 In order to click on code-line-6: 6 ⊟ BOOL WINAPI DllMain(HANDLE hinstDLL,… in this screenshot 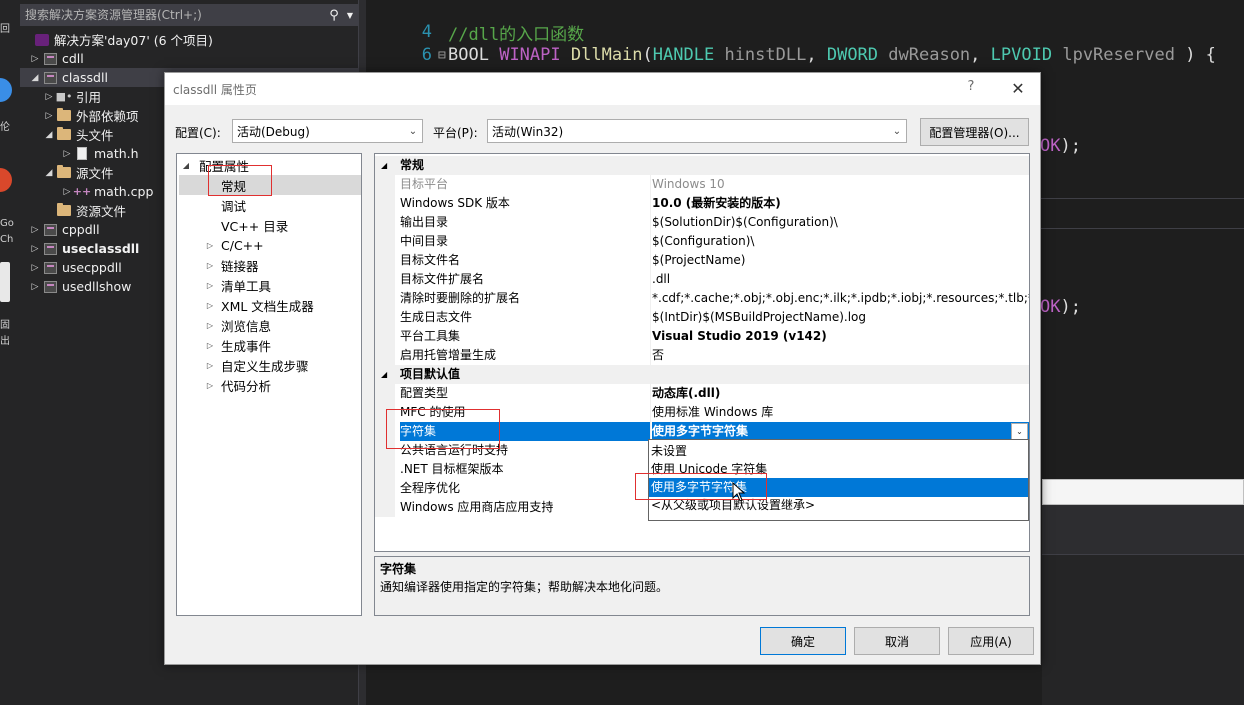, I will do `click(818, 55)`.